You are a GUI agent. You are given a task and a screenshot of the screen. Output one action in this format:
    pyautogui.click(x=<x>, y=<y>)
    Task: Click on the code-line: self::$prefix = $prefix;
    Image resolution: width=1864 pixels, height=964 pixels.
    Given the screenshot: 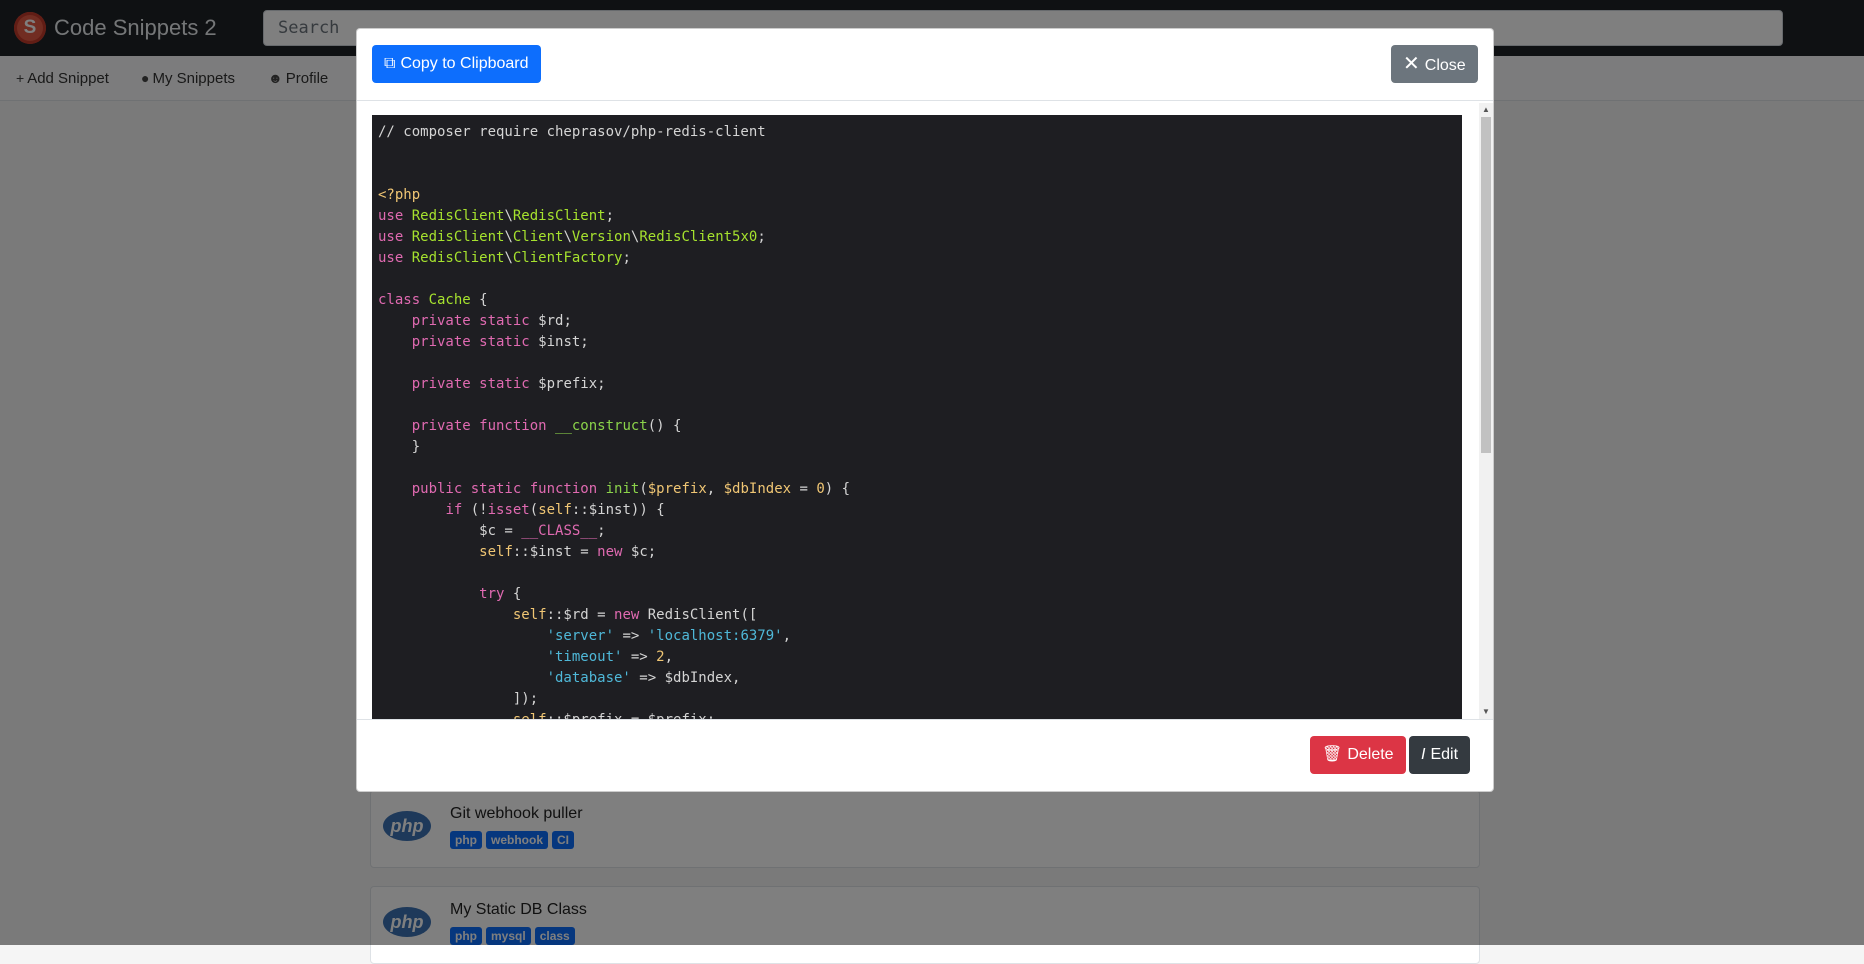 What is the action you would take?
    pyautogui.click(x=917, y=714)
    